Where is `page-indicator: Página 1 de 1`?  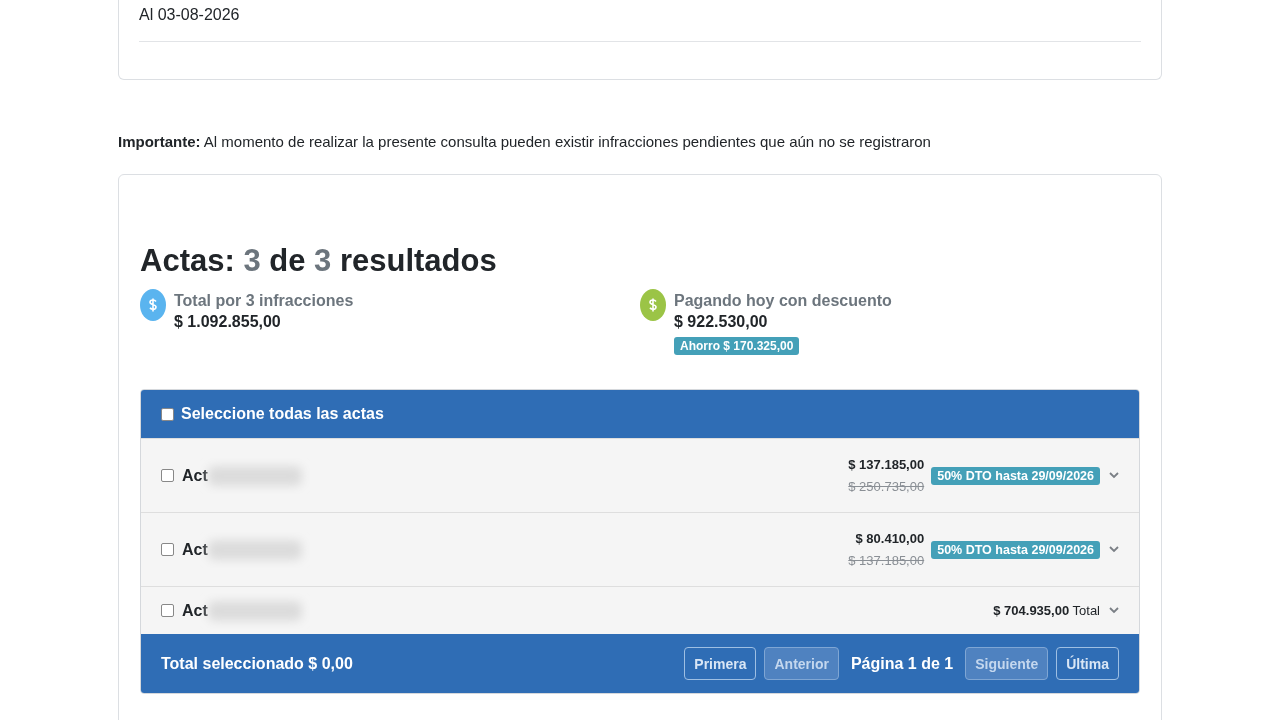
page-indicator: Página 1 de 1 is located at coordinates (902, 663).